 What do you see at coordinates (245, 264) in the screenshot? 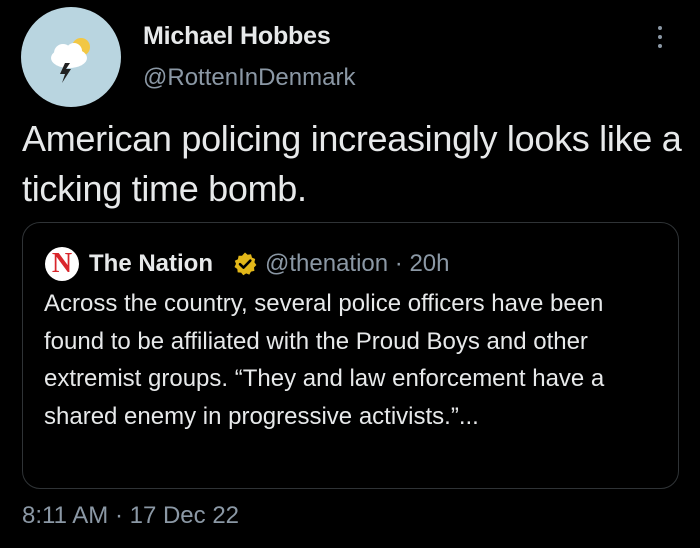
I see `verified-badge-icon` at bounding box center [245, 264].